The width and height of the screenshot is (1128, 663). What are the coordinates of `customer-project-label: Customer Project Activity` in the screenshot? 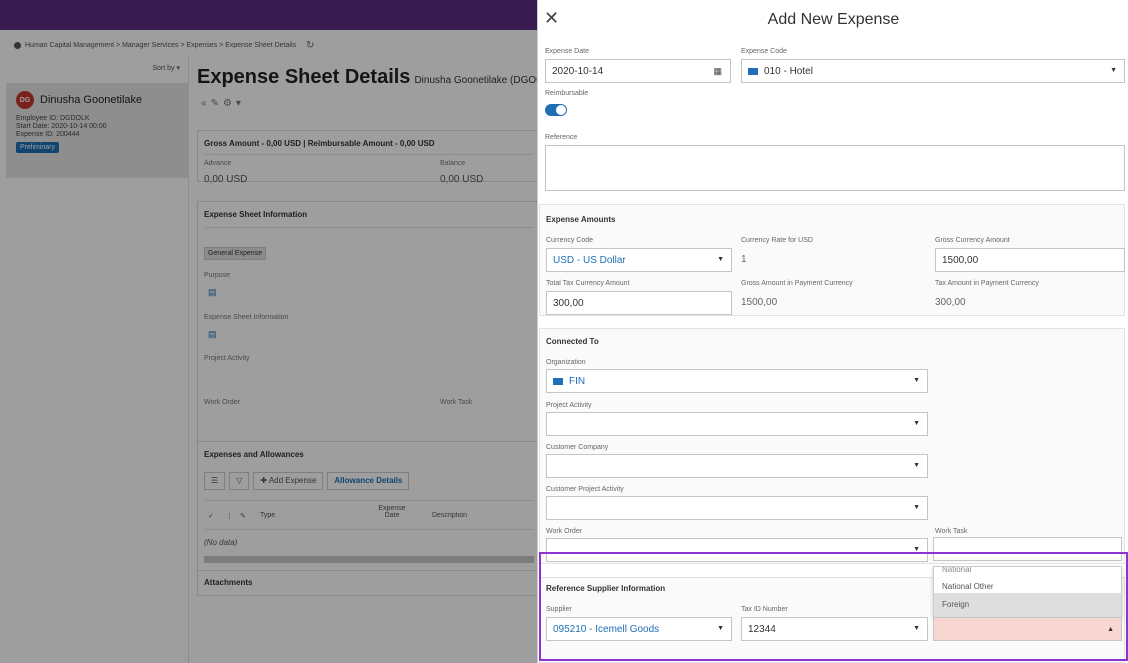 It's located at (585, 489).